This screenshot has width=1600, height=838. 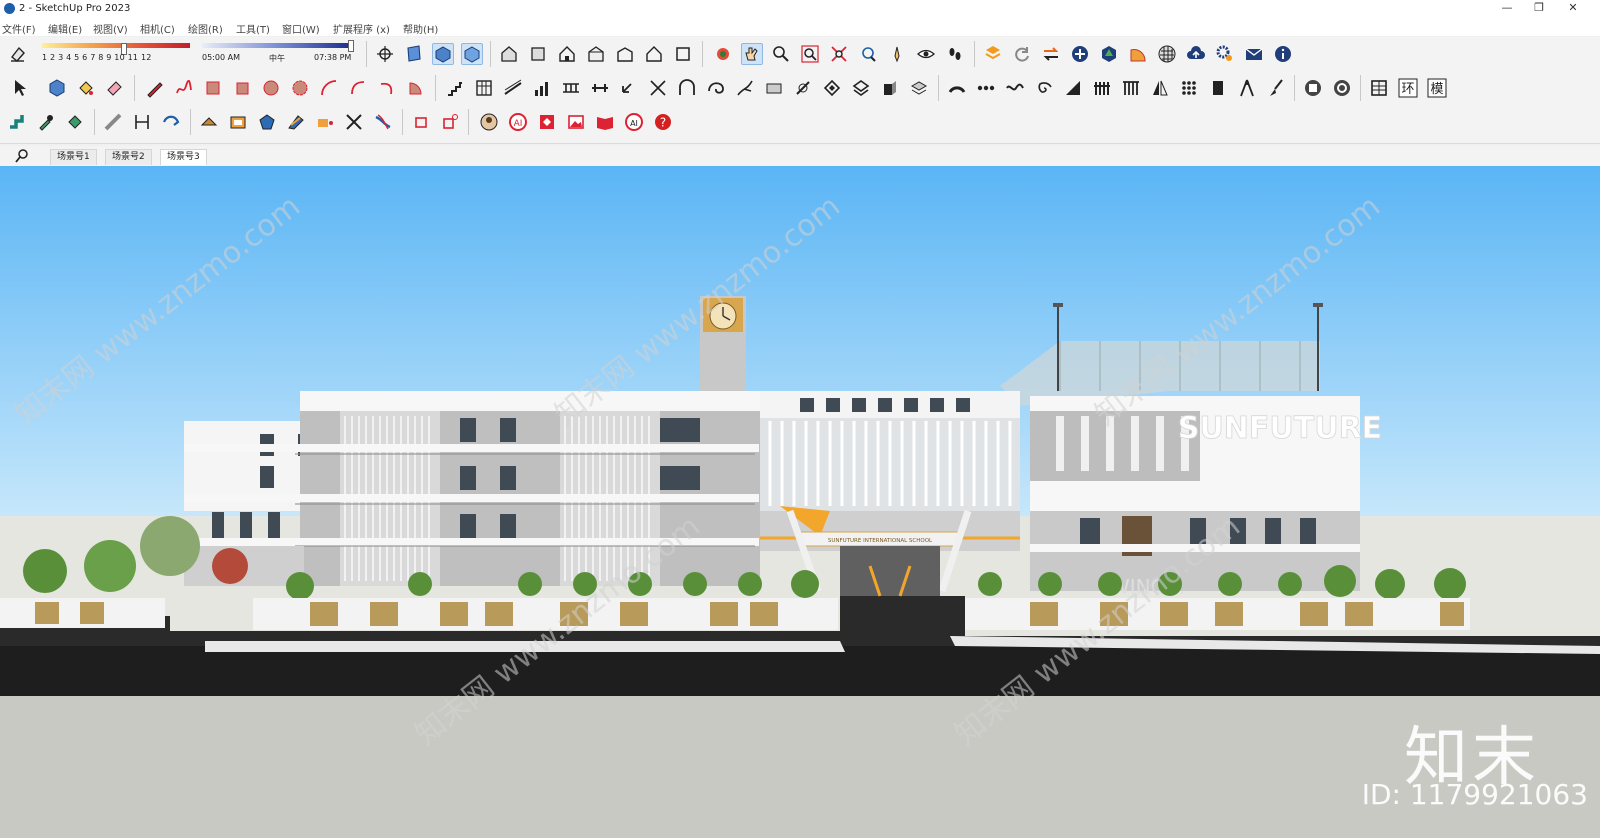 What do you see at coordinates (489, 122) in the screenshot?
I see `avatar-icon` at bounding box center [489, 122].